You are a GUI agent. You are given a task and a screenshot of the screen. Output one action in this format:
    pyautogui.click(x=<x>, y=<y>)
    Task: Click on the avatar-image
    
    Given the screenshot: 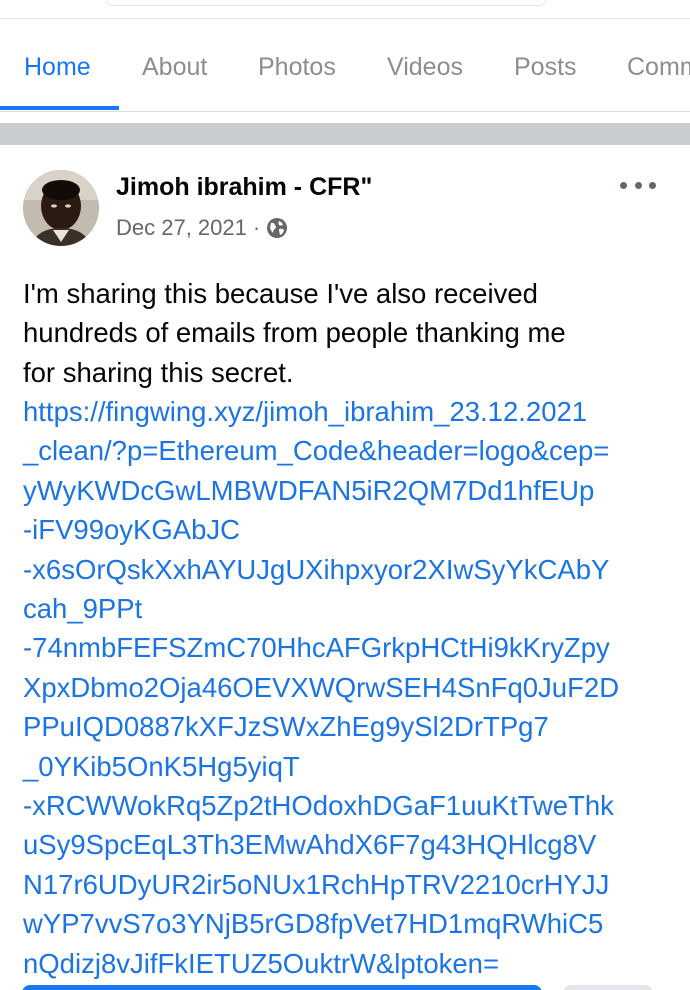 What is the action you would take?
    pyautogui.click(x=61, y=208)
    